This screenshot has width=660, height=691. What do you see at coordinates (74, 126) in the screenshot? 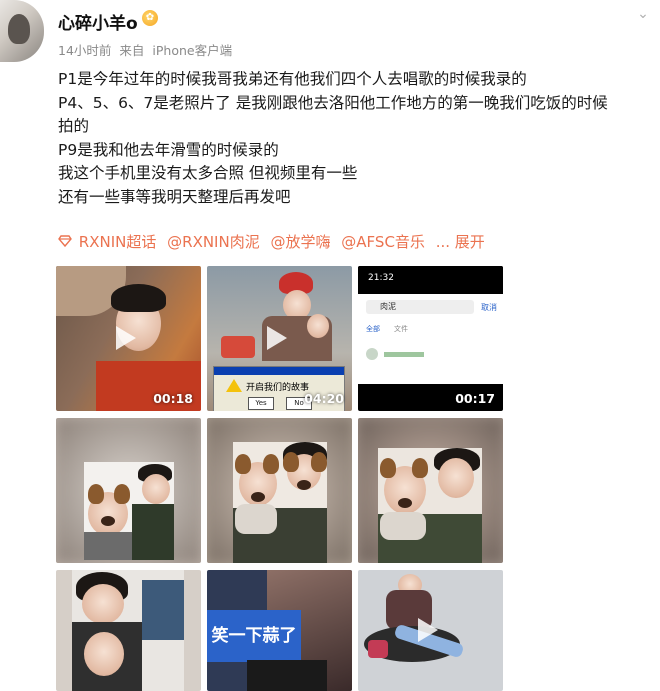
I see `post-line: 拍的` at bounding box center [74, 126].